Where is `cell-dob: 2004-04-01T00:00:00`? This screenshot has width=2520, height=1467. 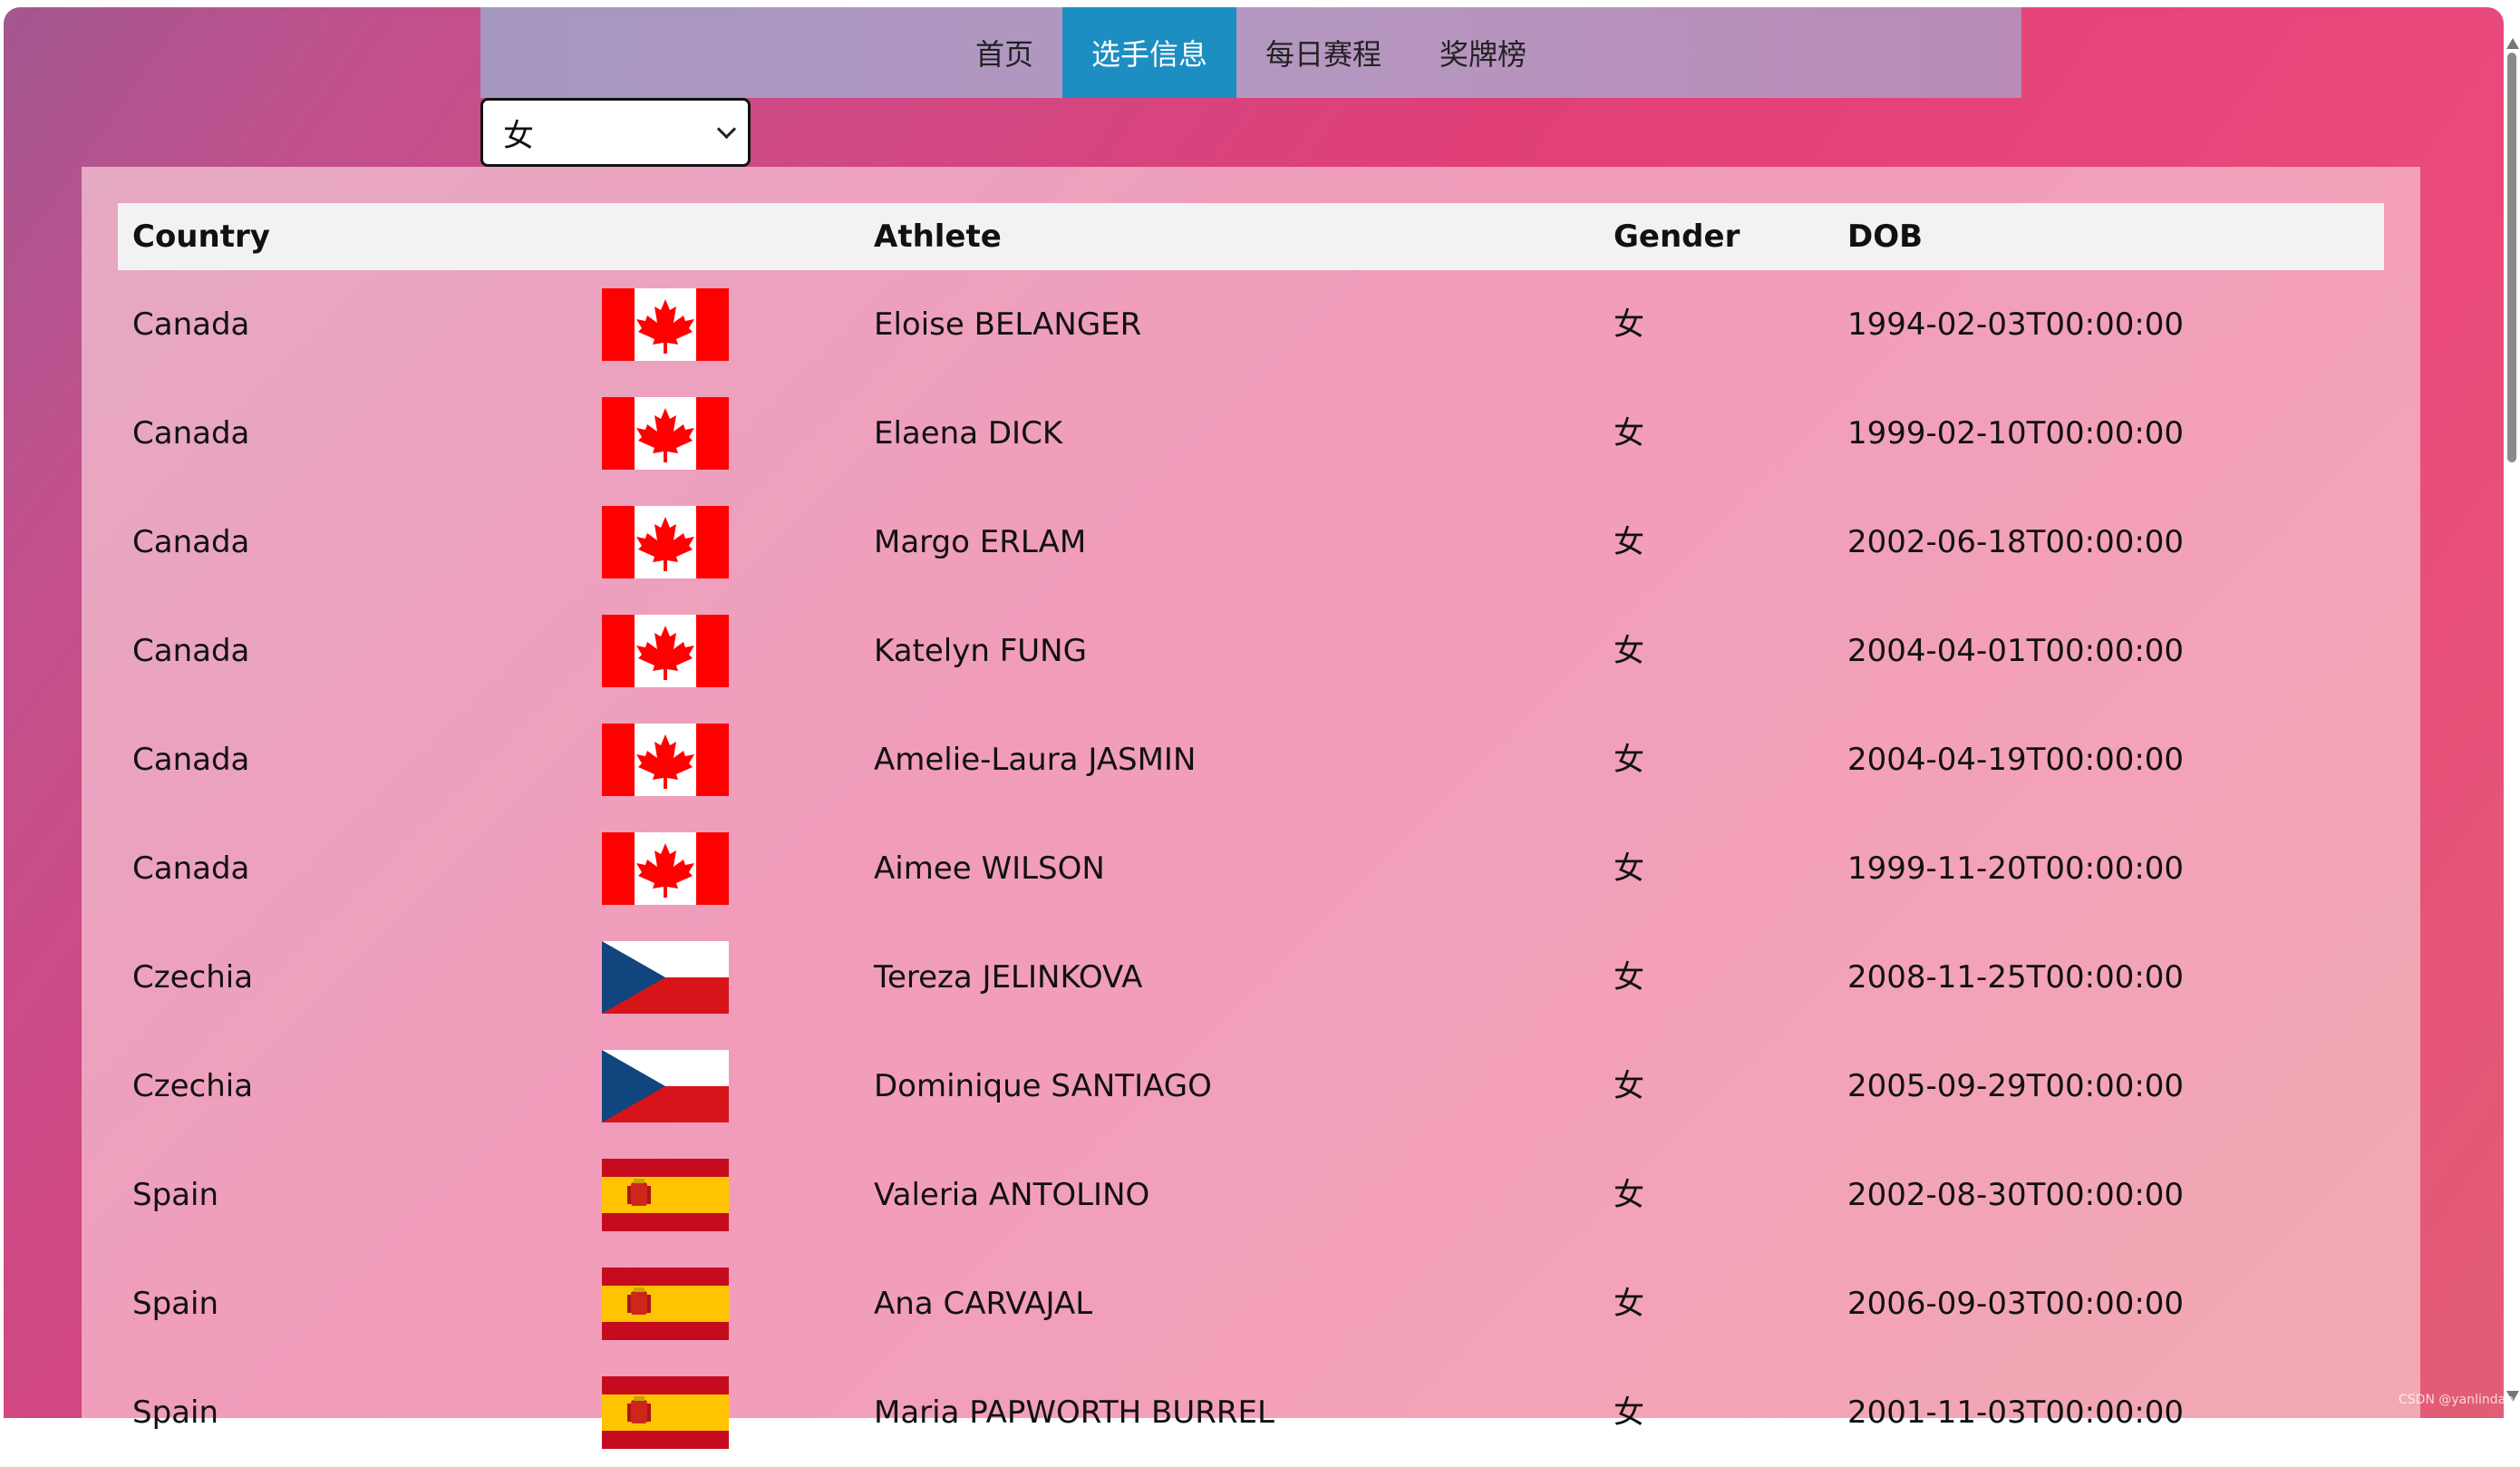
cell-dob: 2004-04-01T00:00:00 is located at coordinates (2016, 651).